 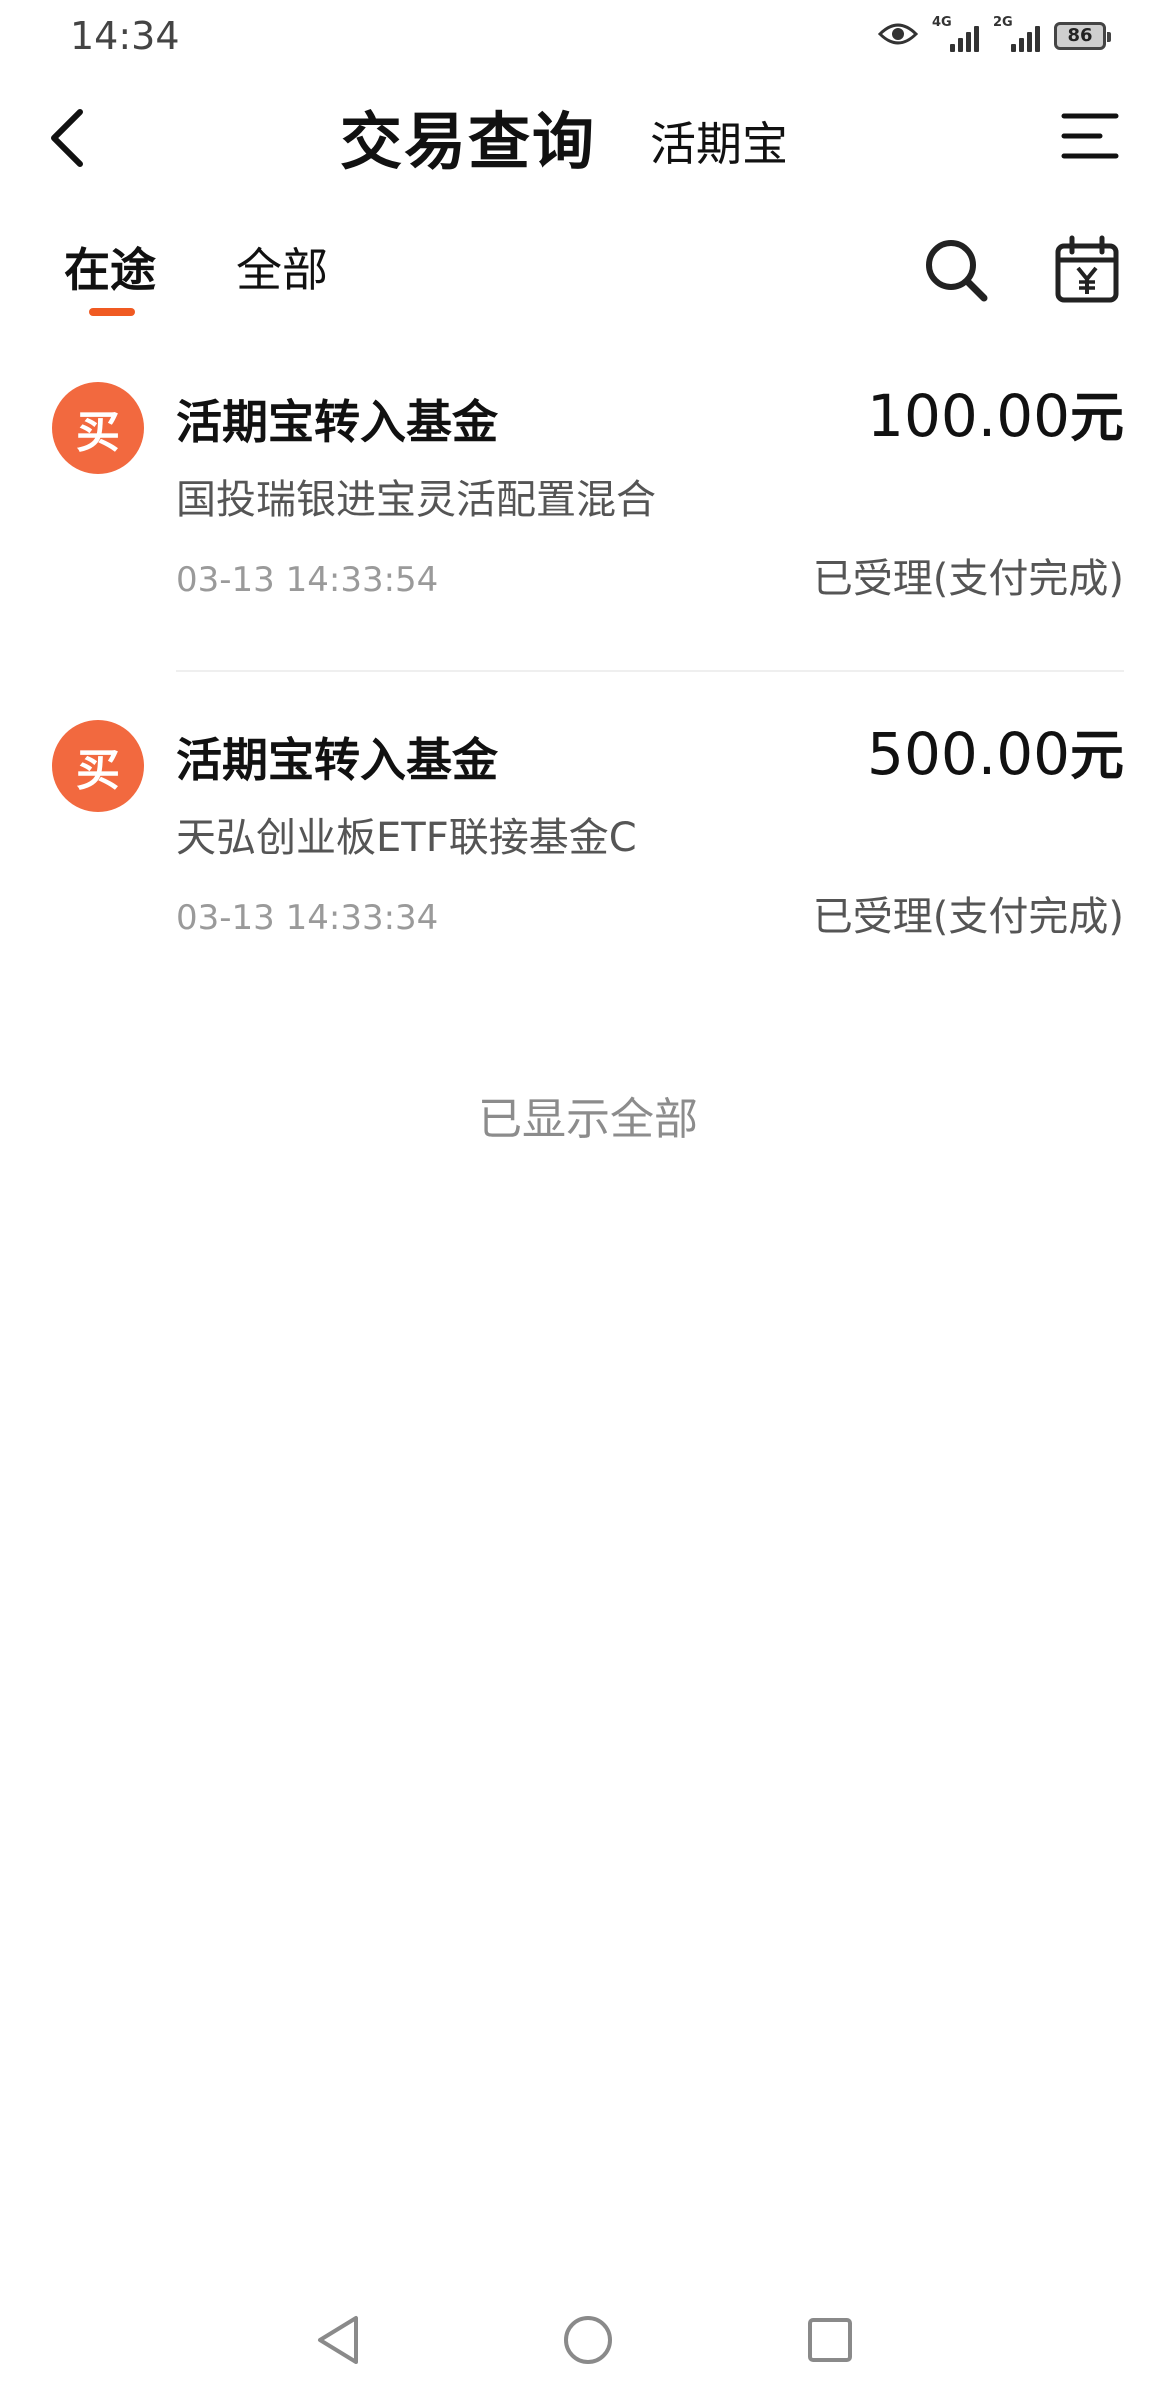 What do you see at coordinates (956, 275) in the screenshot?
I see `search-icon` at bounding box center [956, 275].